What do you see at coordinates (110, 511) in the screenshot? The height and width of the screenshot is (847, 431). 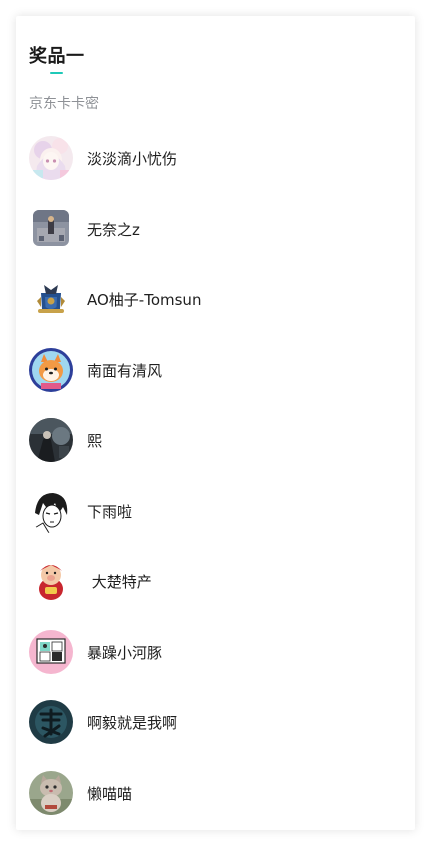 I see `winner-name: 下雨啦` at bounding box center [110, 511].